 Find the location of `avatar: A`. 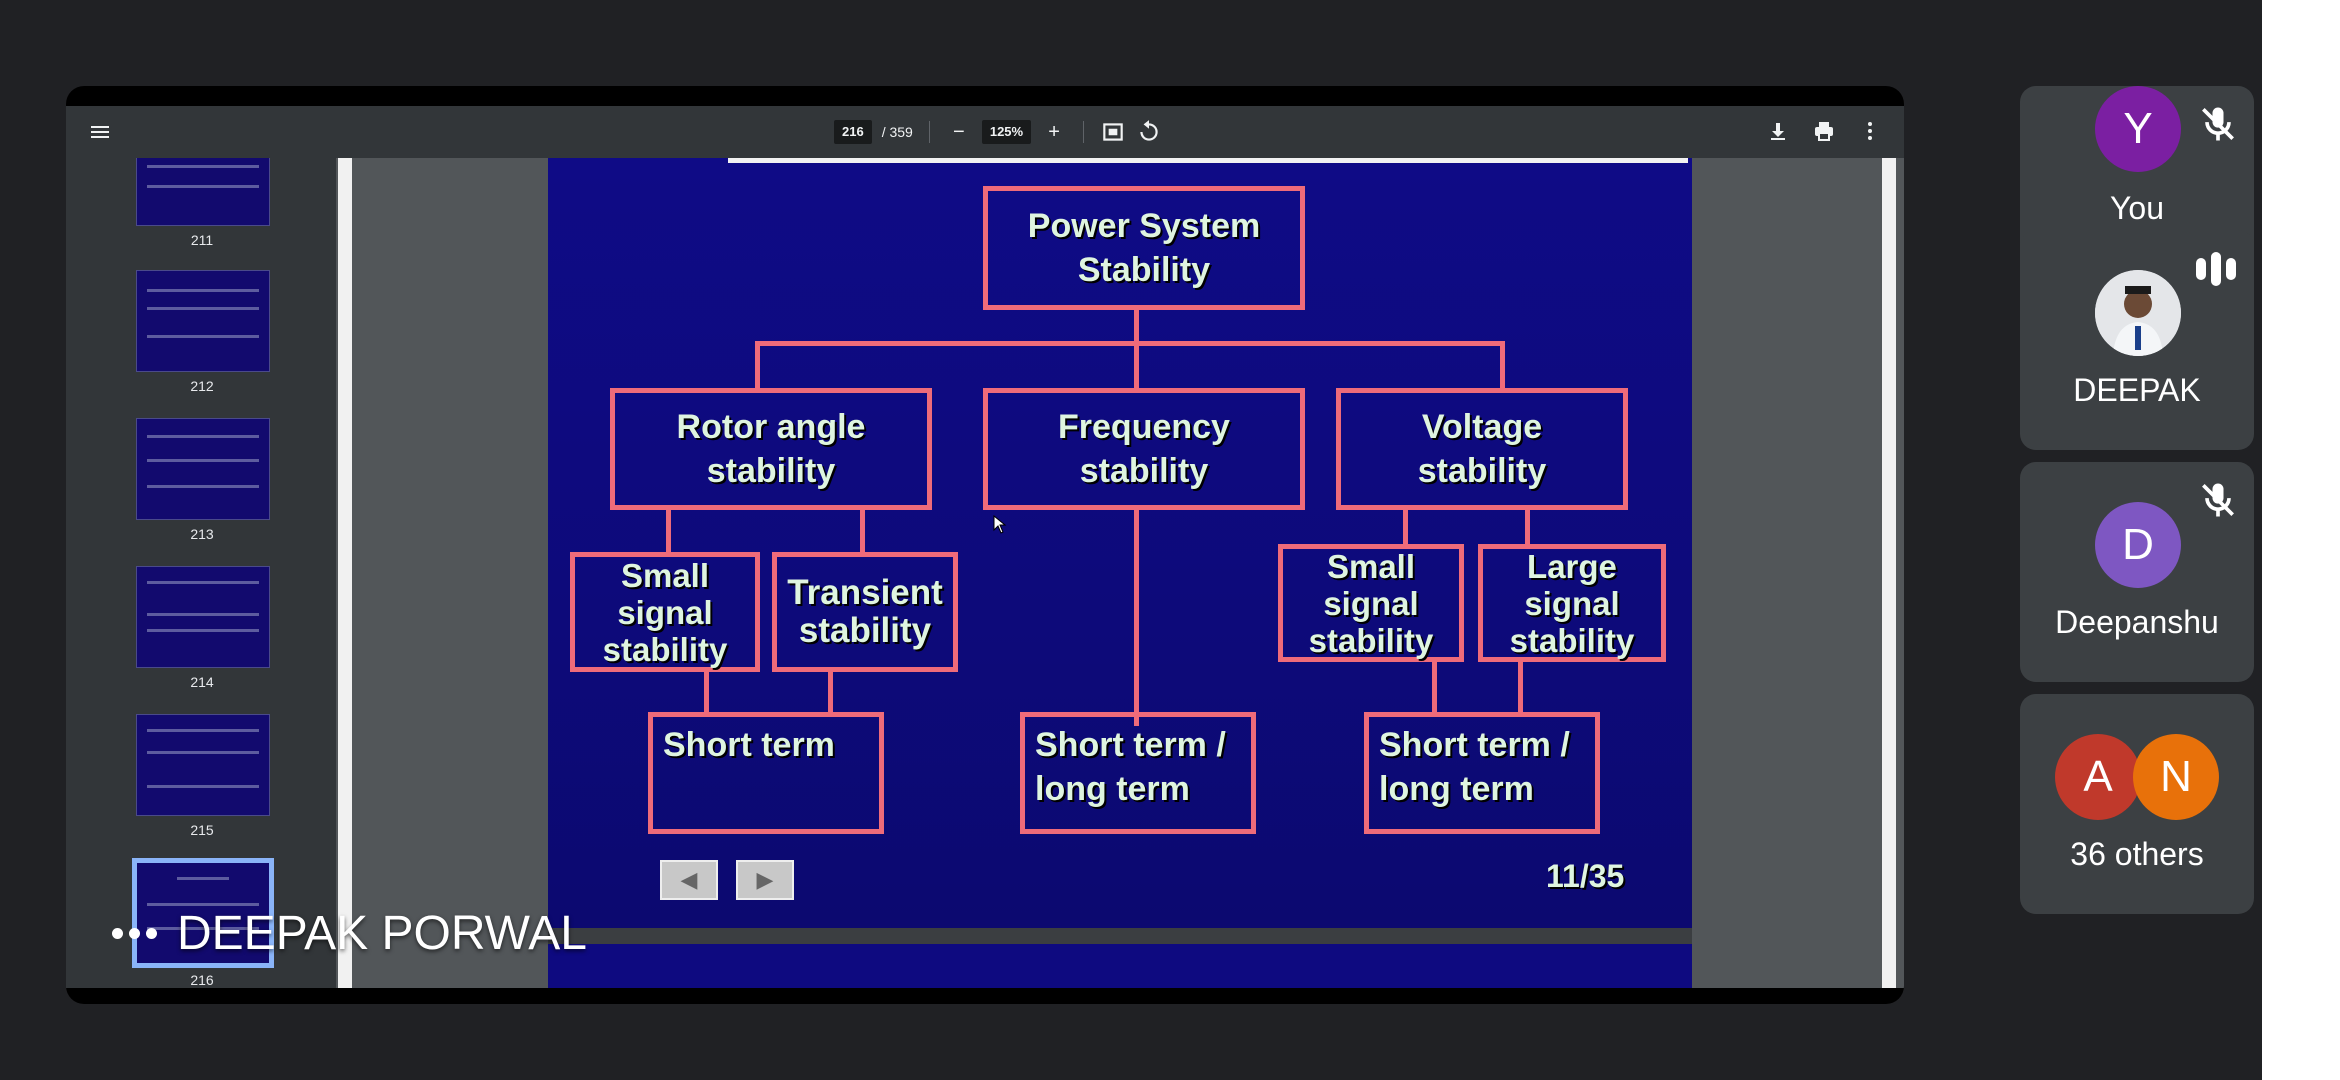

avatar: A is located at coordinates (2098, 777).